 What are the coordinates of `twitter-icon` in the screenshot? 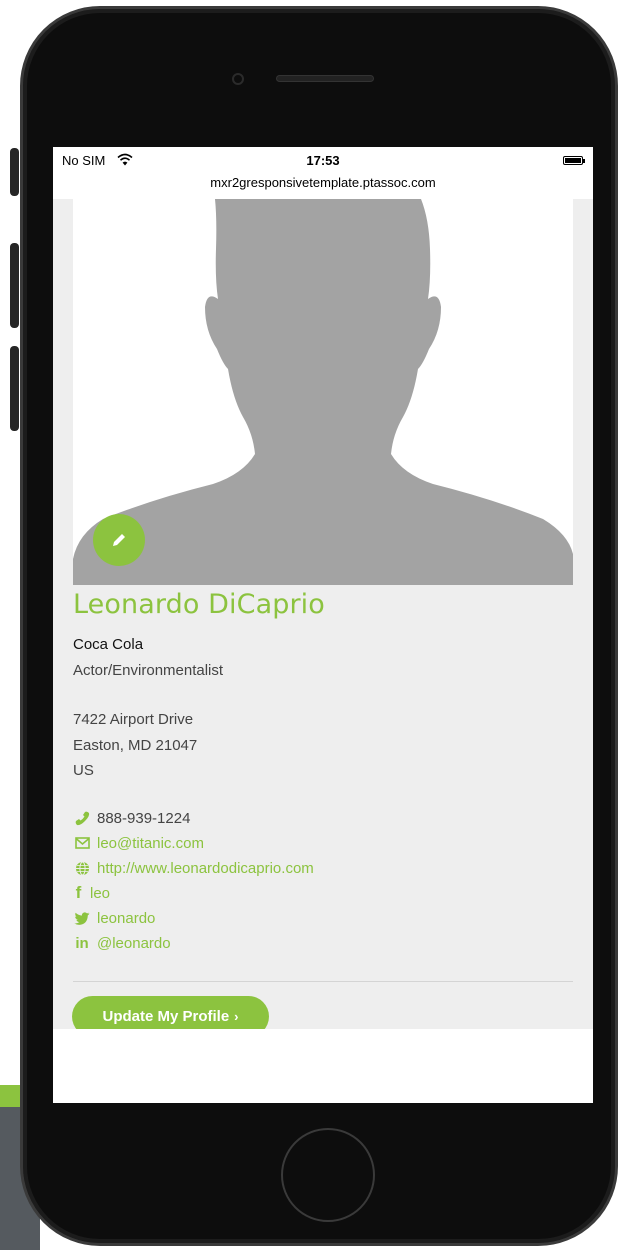 It's located at (82, 918).